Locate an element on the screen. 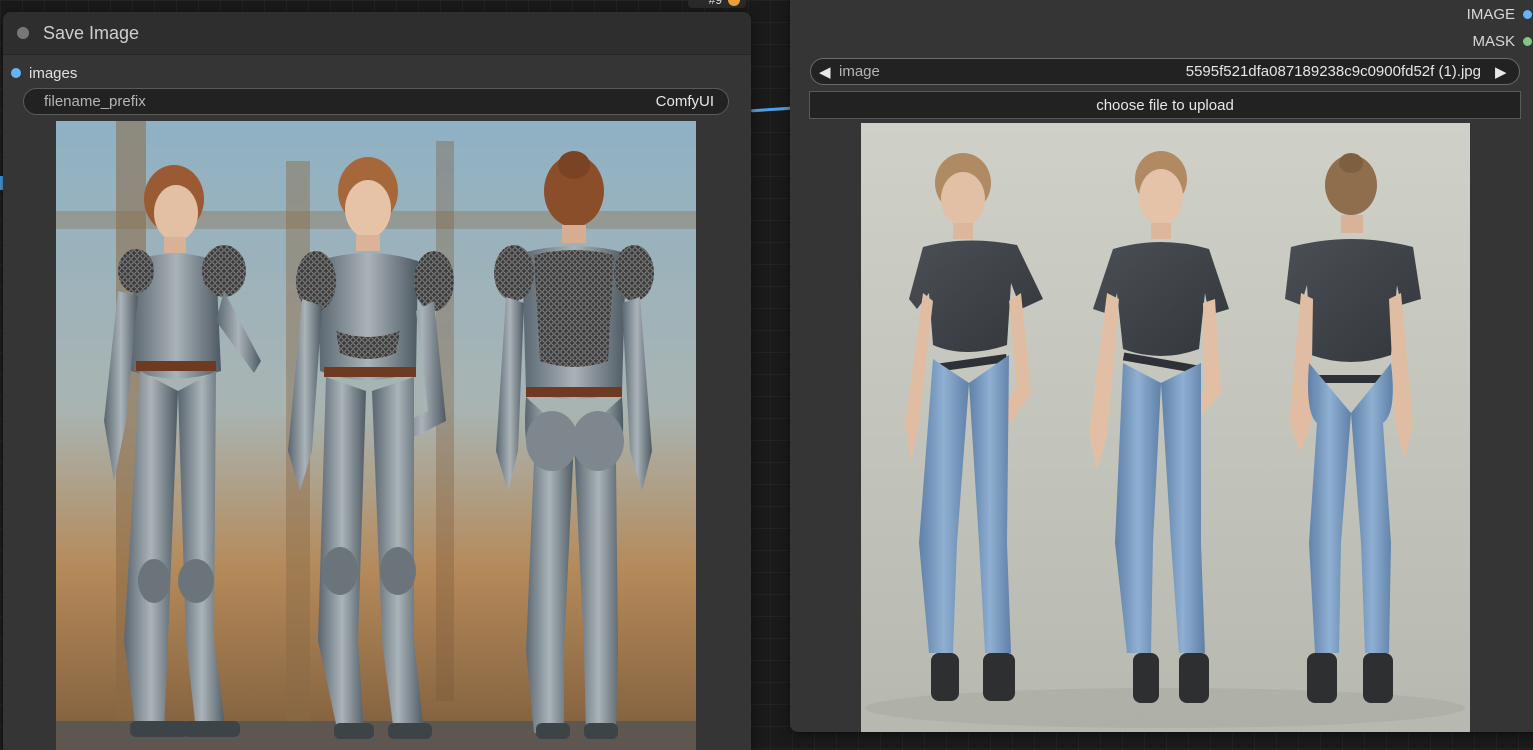 This screenshot has width=1533, height=750. node-badge-id: #9 is located at coordinates (715, 3).